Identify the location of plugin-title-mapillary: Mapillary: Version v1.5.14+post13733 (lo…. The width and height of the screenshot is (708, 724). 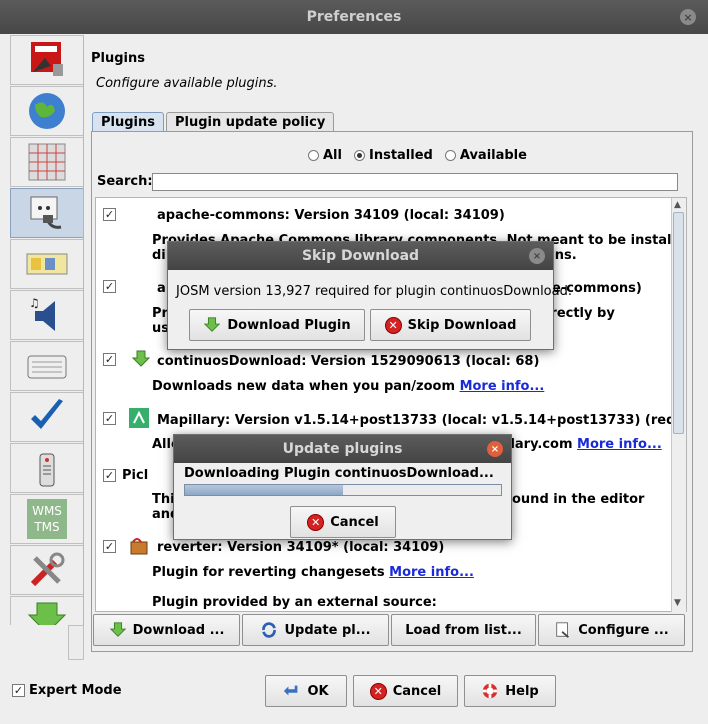
(422, 420).